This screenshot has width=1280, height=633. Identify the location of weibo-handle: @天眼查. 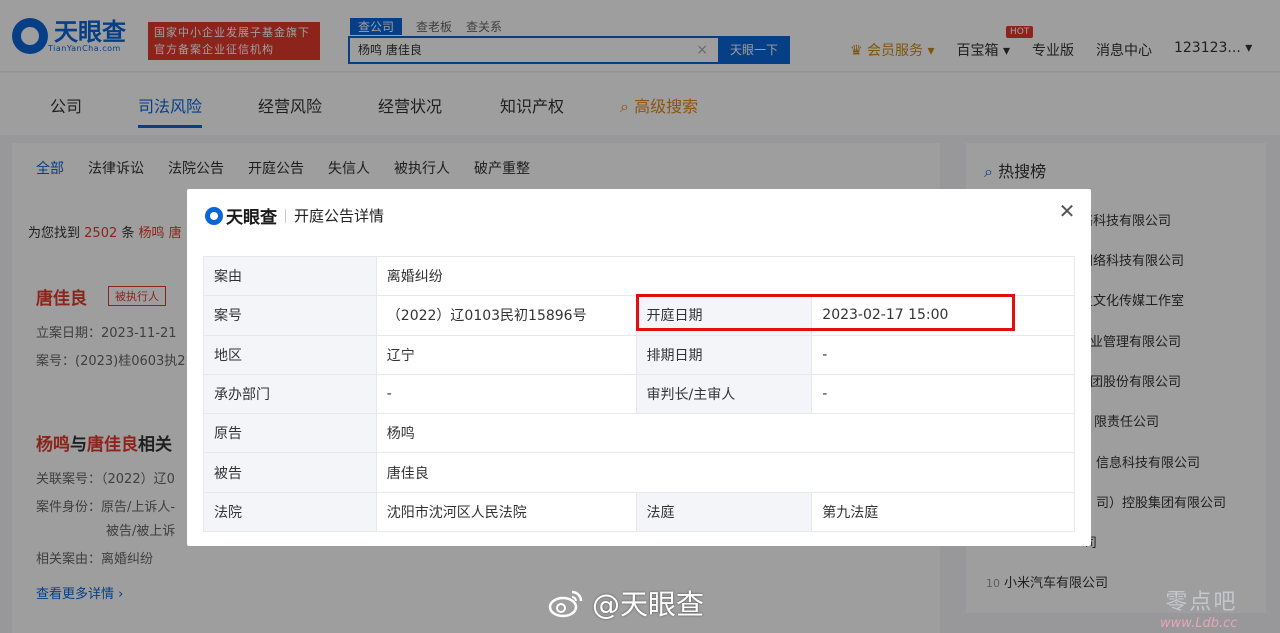
(648, 604).